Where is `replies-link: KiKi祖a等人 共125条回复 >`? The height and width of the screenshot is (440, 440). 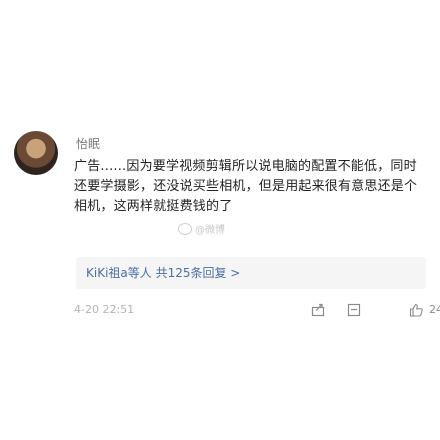 replies-link: KiKi祖a等人 共125条回复 > is located at coordinates (163, 272).